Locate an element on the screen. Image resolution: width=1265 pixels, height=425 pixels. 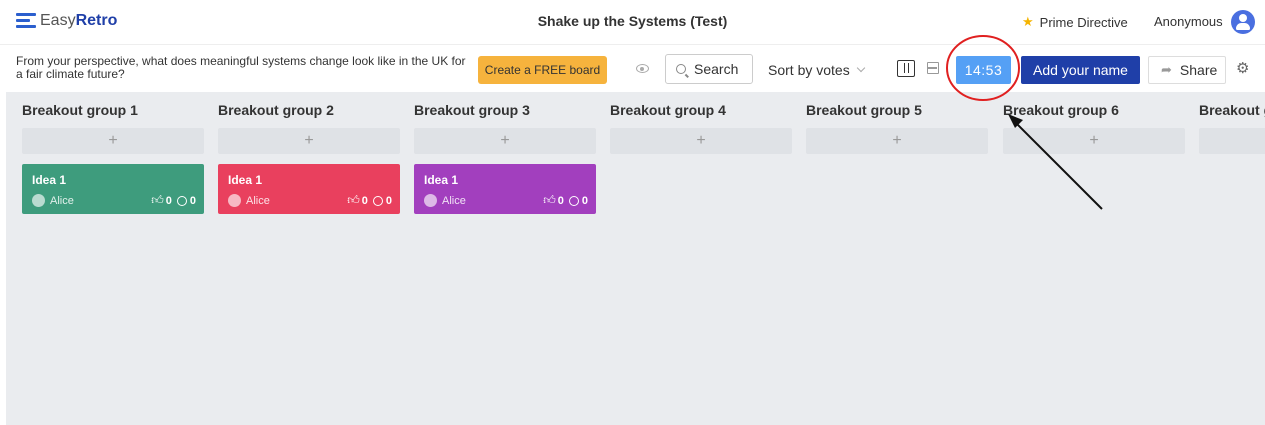
prime-directive-link: ★ Prime Directive is located at coordinates (1075, 22).